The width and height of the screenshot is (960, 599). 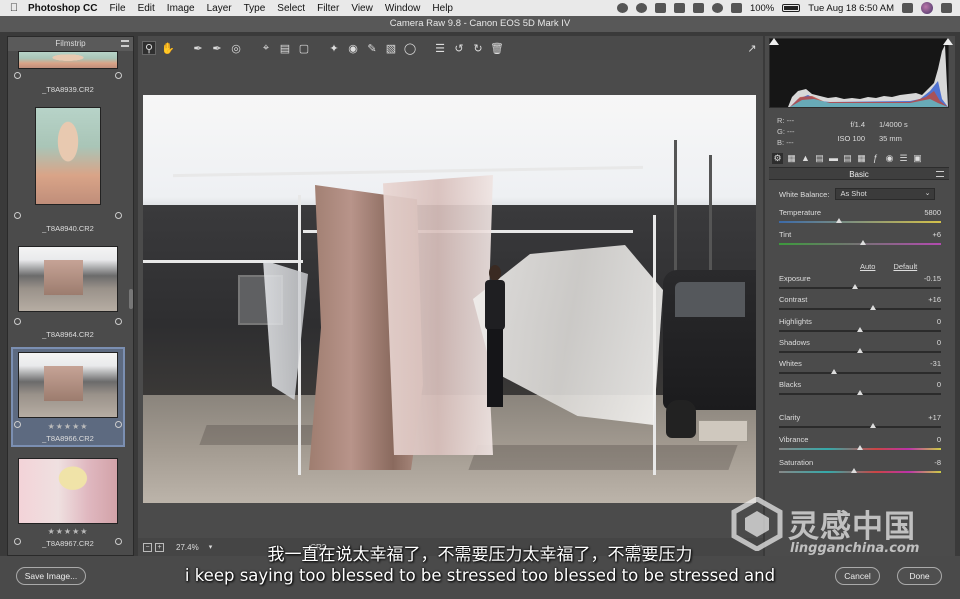 I want to click on slider-value: +16, so click(x=934, y=299).